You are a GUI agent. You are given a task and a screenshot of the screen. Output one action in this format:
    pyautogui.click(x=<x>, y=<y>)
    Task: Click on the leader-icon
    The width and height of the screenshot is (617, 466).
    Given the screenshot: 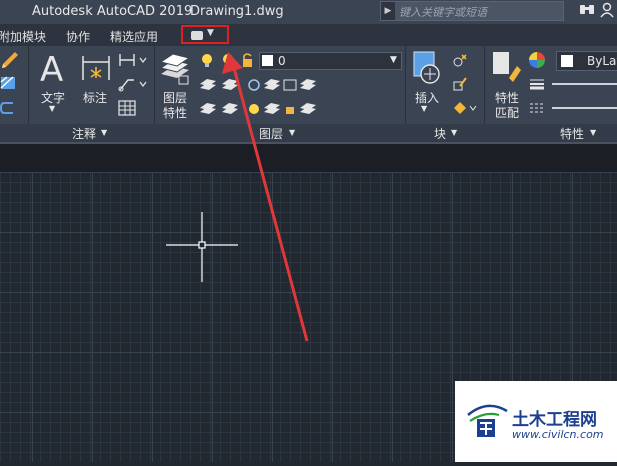 What is the action you would take?
    pyautogui.click(x=133, y=86)
    